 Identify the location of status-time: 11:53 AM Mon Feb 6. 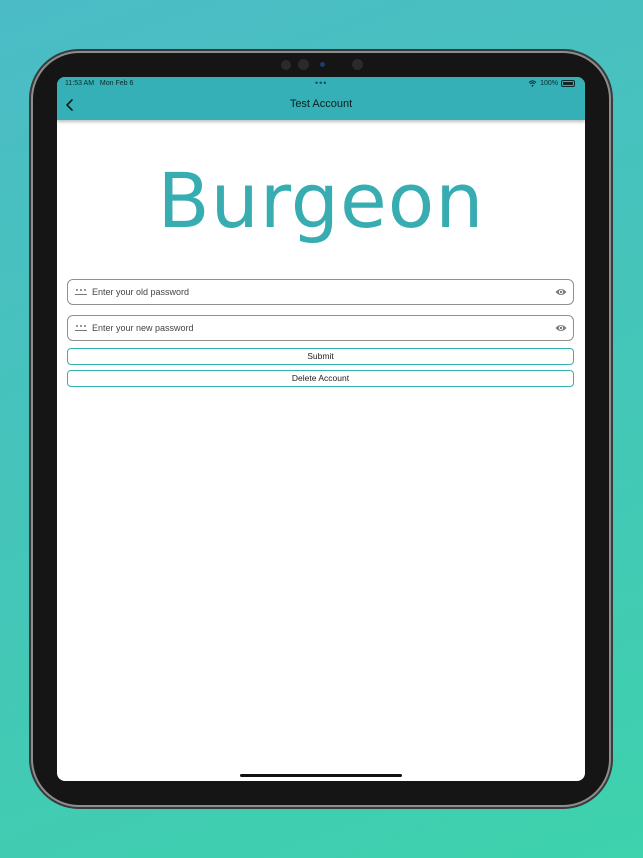
(99, 83).